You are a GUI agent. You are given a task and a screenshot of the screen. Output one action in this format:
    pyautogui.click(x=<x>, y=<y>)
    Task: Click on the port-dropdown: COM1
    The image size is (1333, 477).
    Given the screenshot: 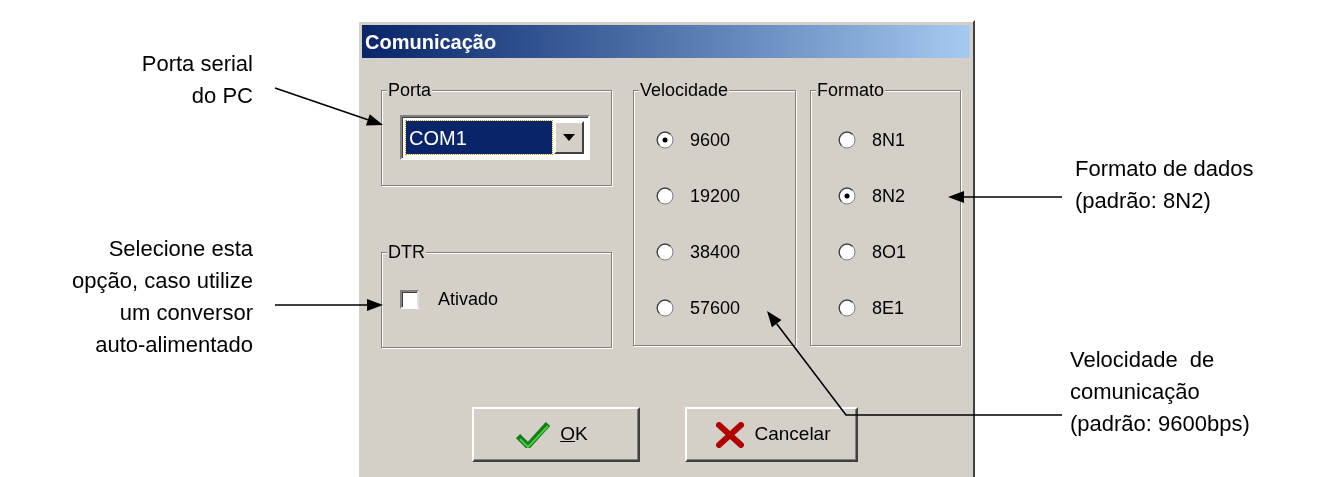 What is the action you would take?
    pyautogui.click(x=495, y=137)
    